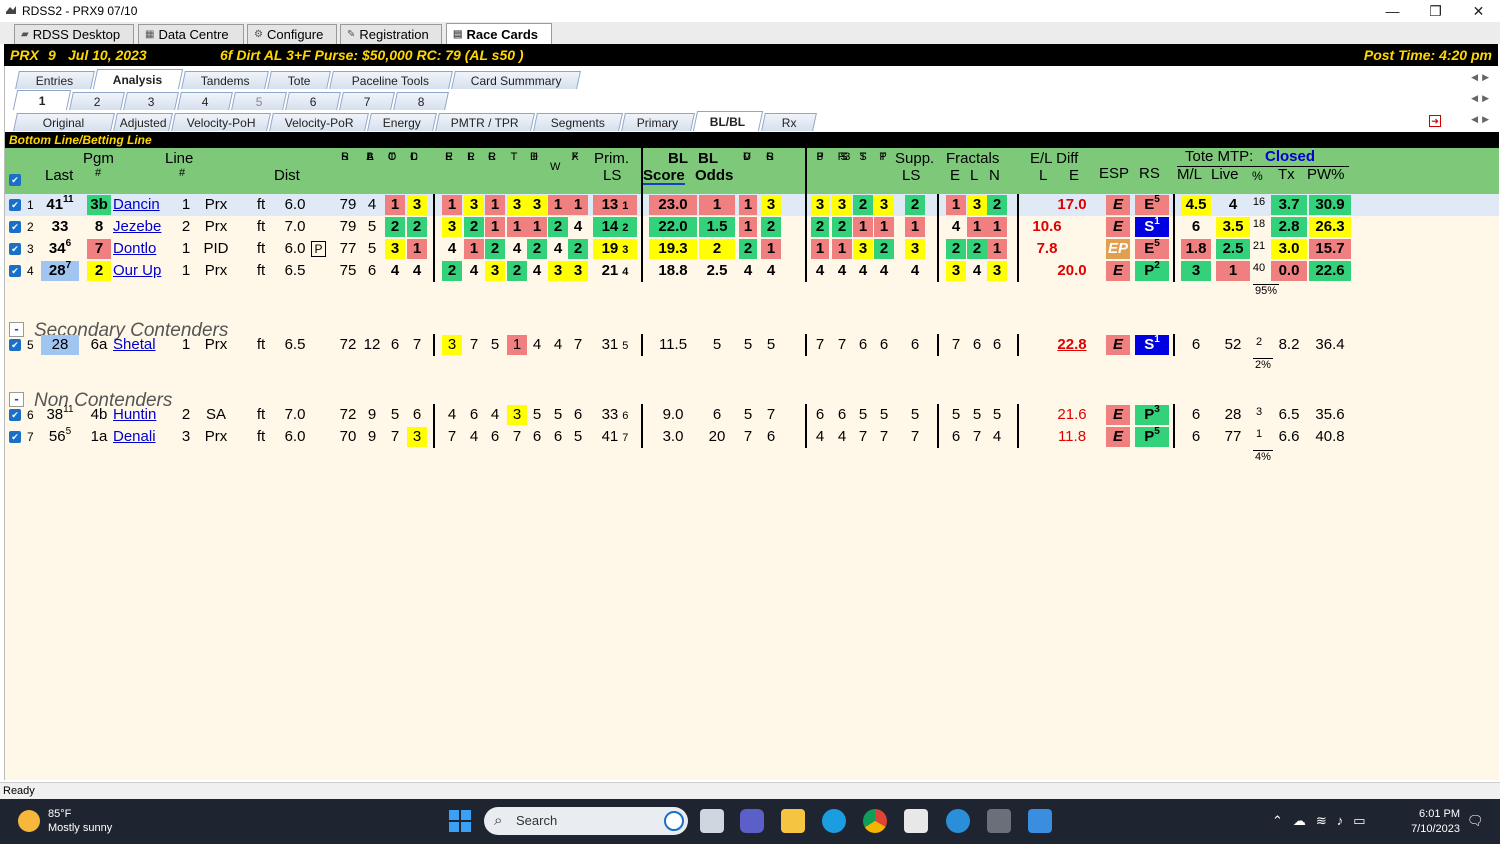  What do you see at coordinates (771, 436) in the screenshot?
I see `cell-csr: 6` at bounding box center [771, 436].